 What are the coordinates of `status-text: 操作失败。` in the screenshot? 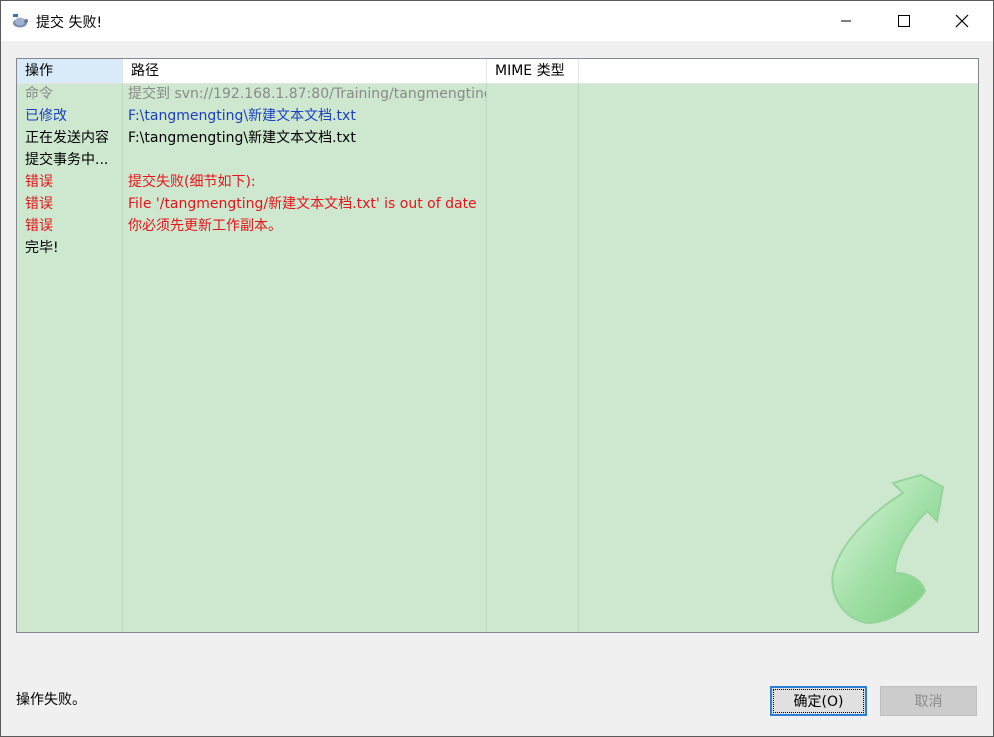 It's located at (51, 700).